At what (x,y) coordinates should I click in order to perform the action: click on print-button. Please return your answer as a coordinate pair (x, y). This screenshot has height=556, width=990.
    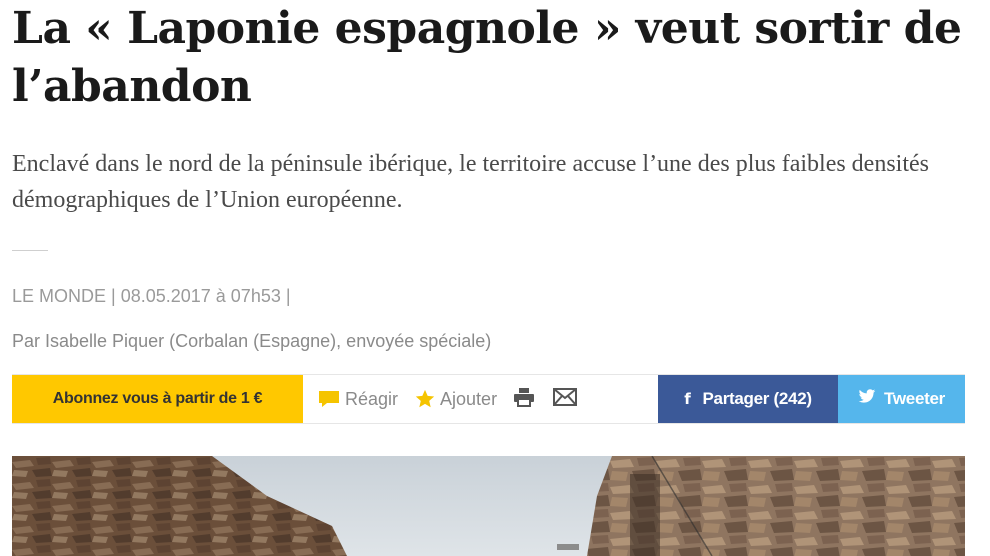
    Looking at the image, I should click on (524, 399).